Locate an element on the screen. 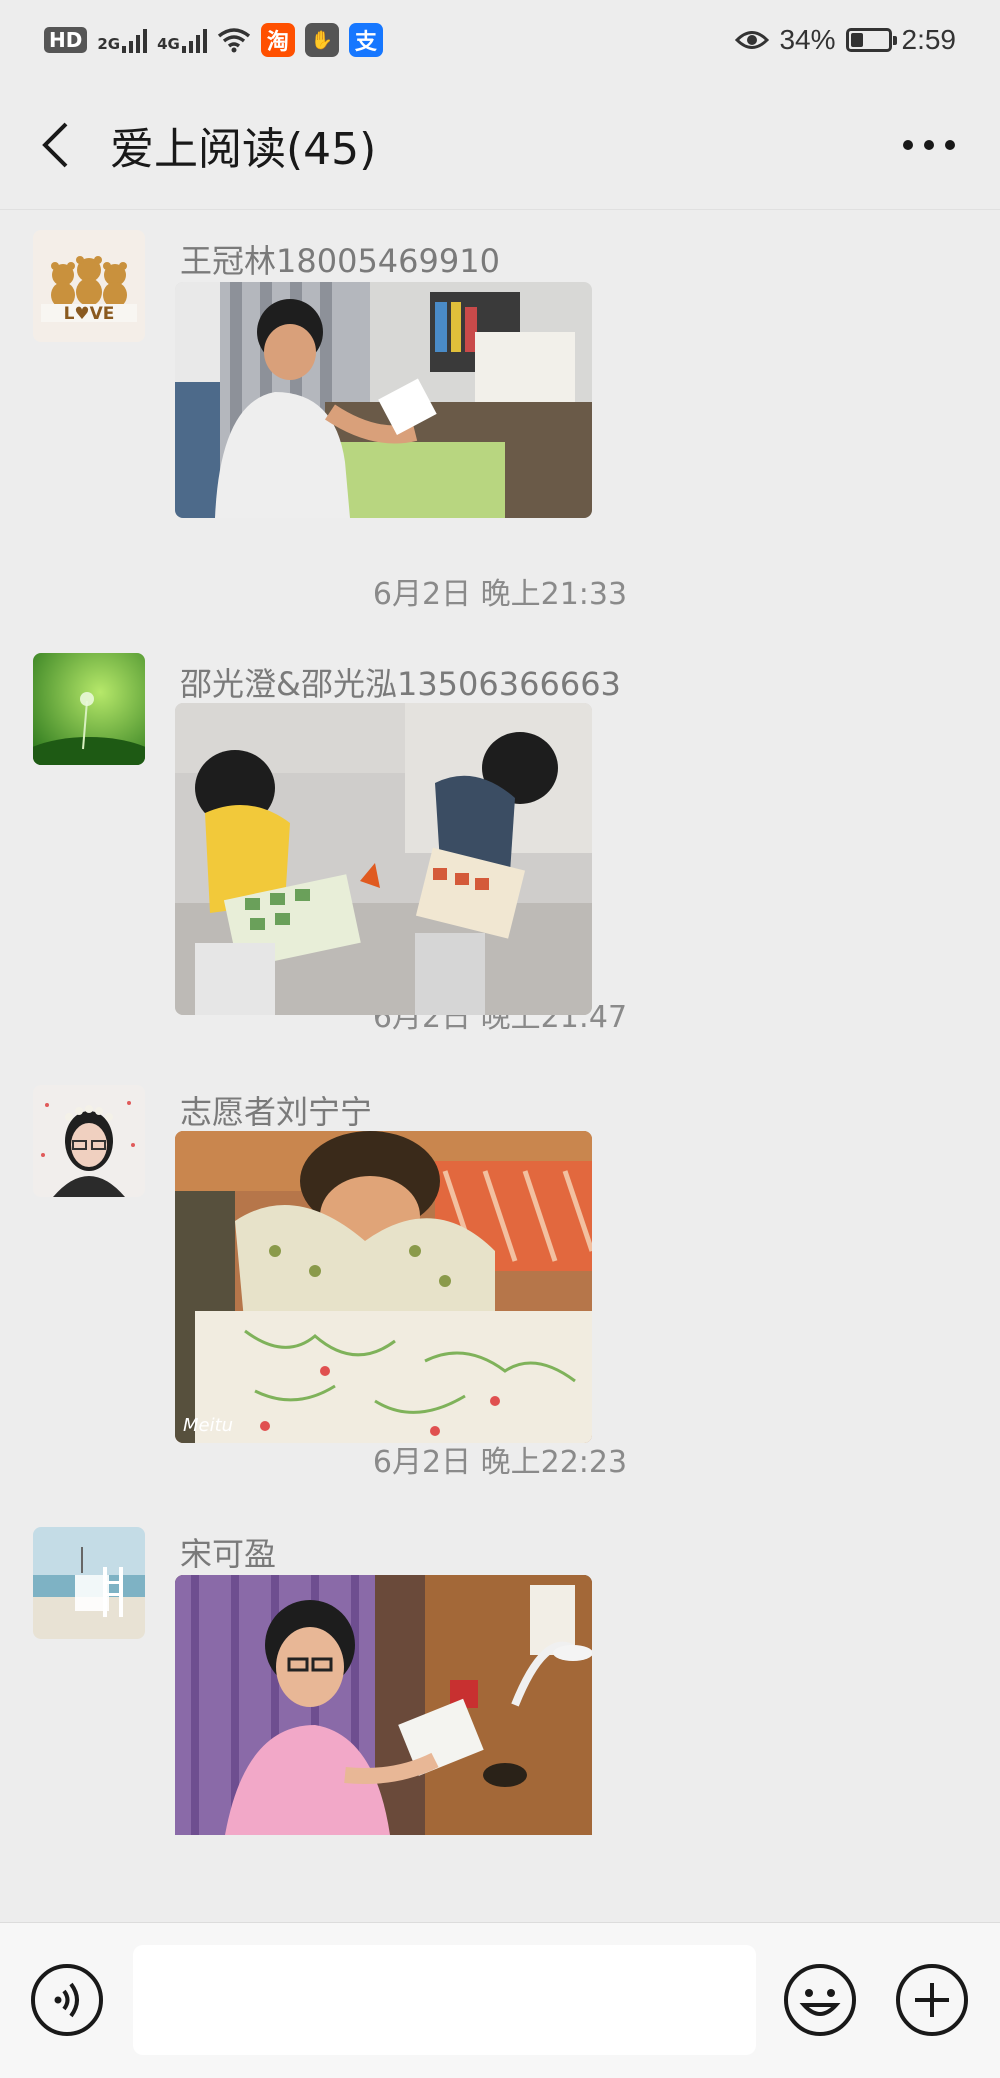  alipay-icon: 支 is located at coordinates (365, 40).